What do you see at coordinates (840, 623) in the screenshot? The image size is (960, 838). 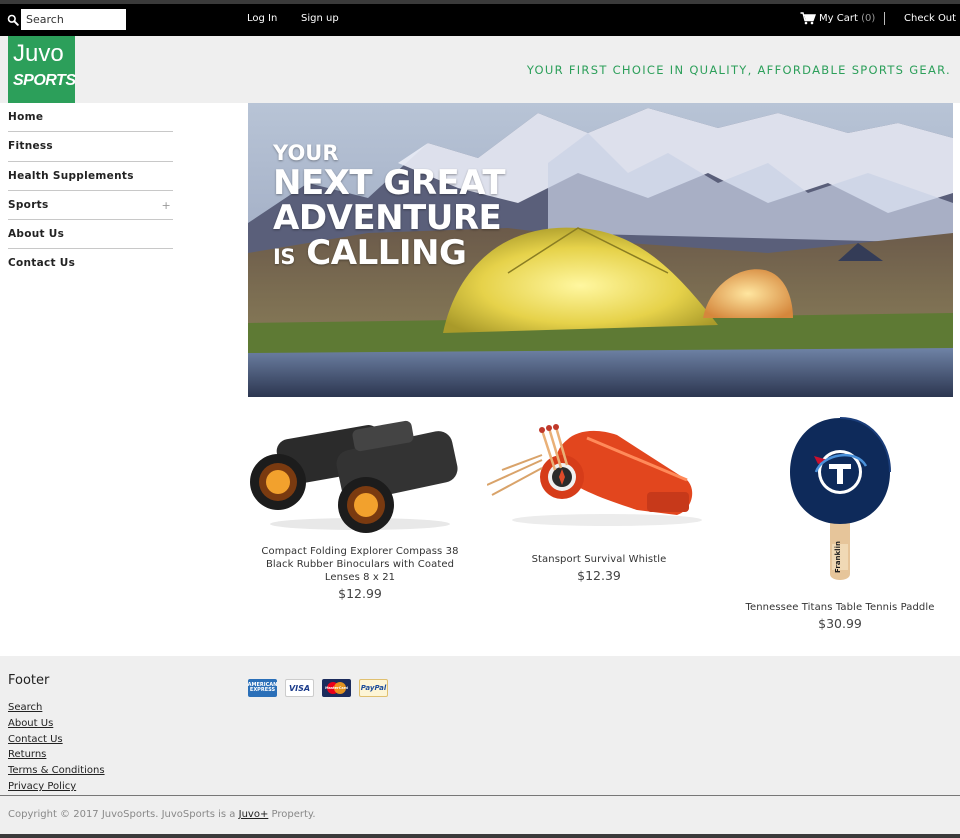 I see `product-price: $30.99` at bounding box center [840, 623].